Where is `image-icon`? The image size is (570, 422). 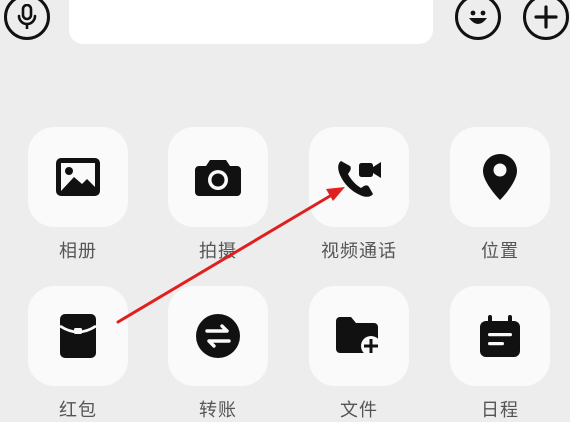 image-icon is located at coordinates (78, 177).